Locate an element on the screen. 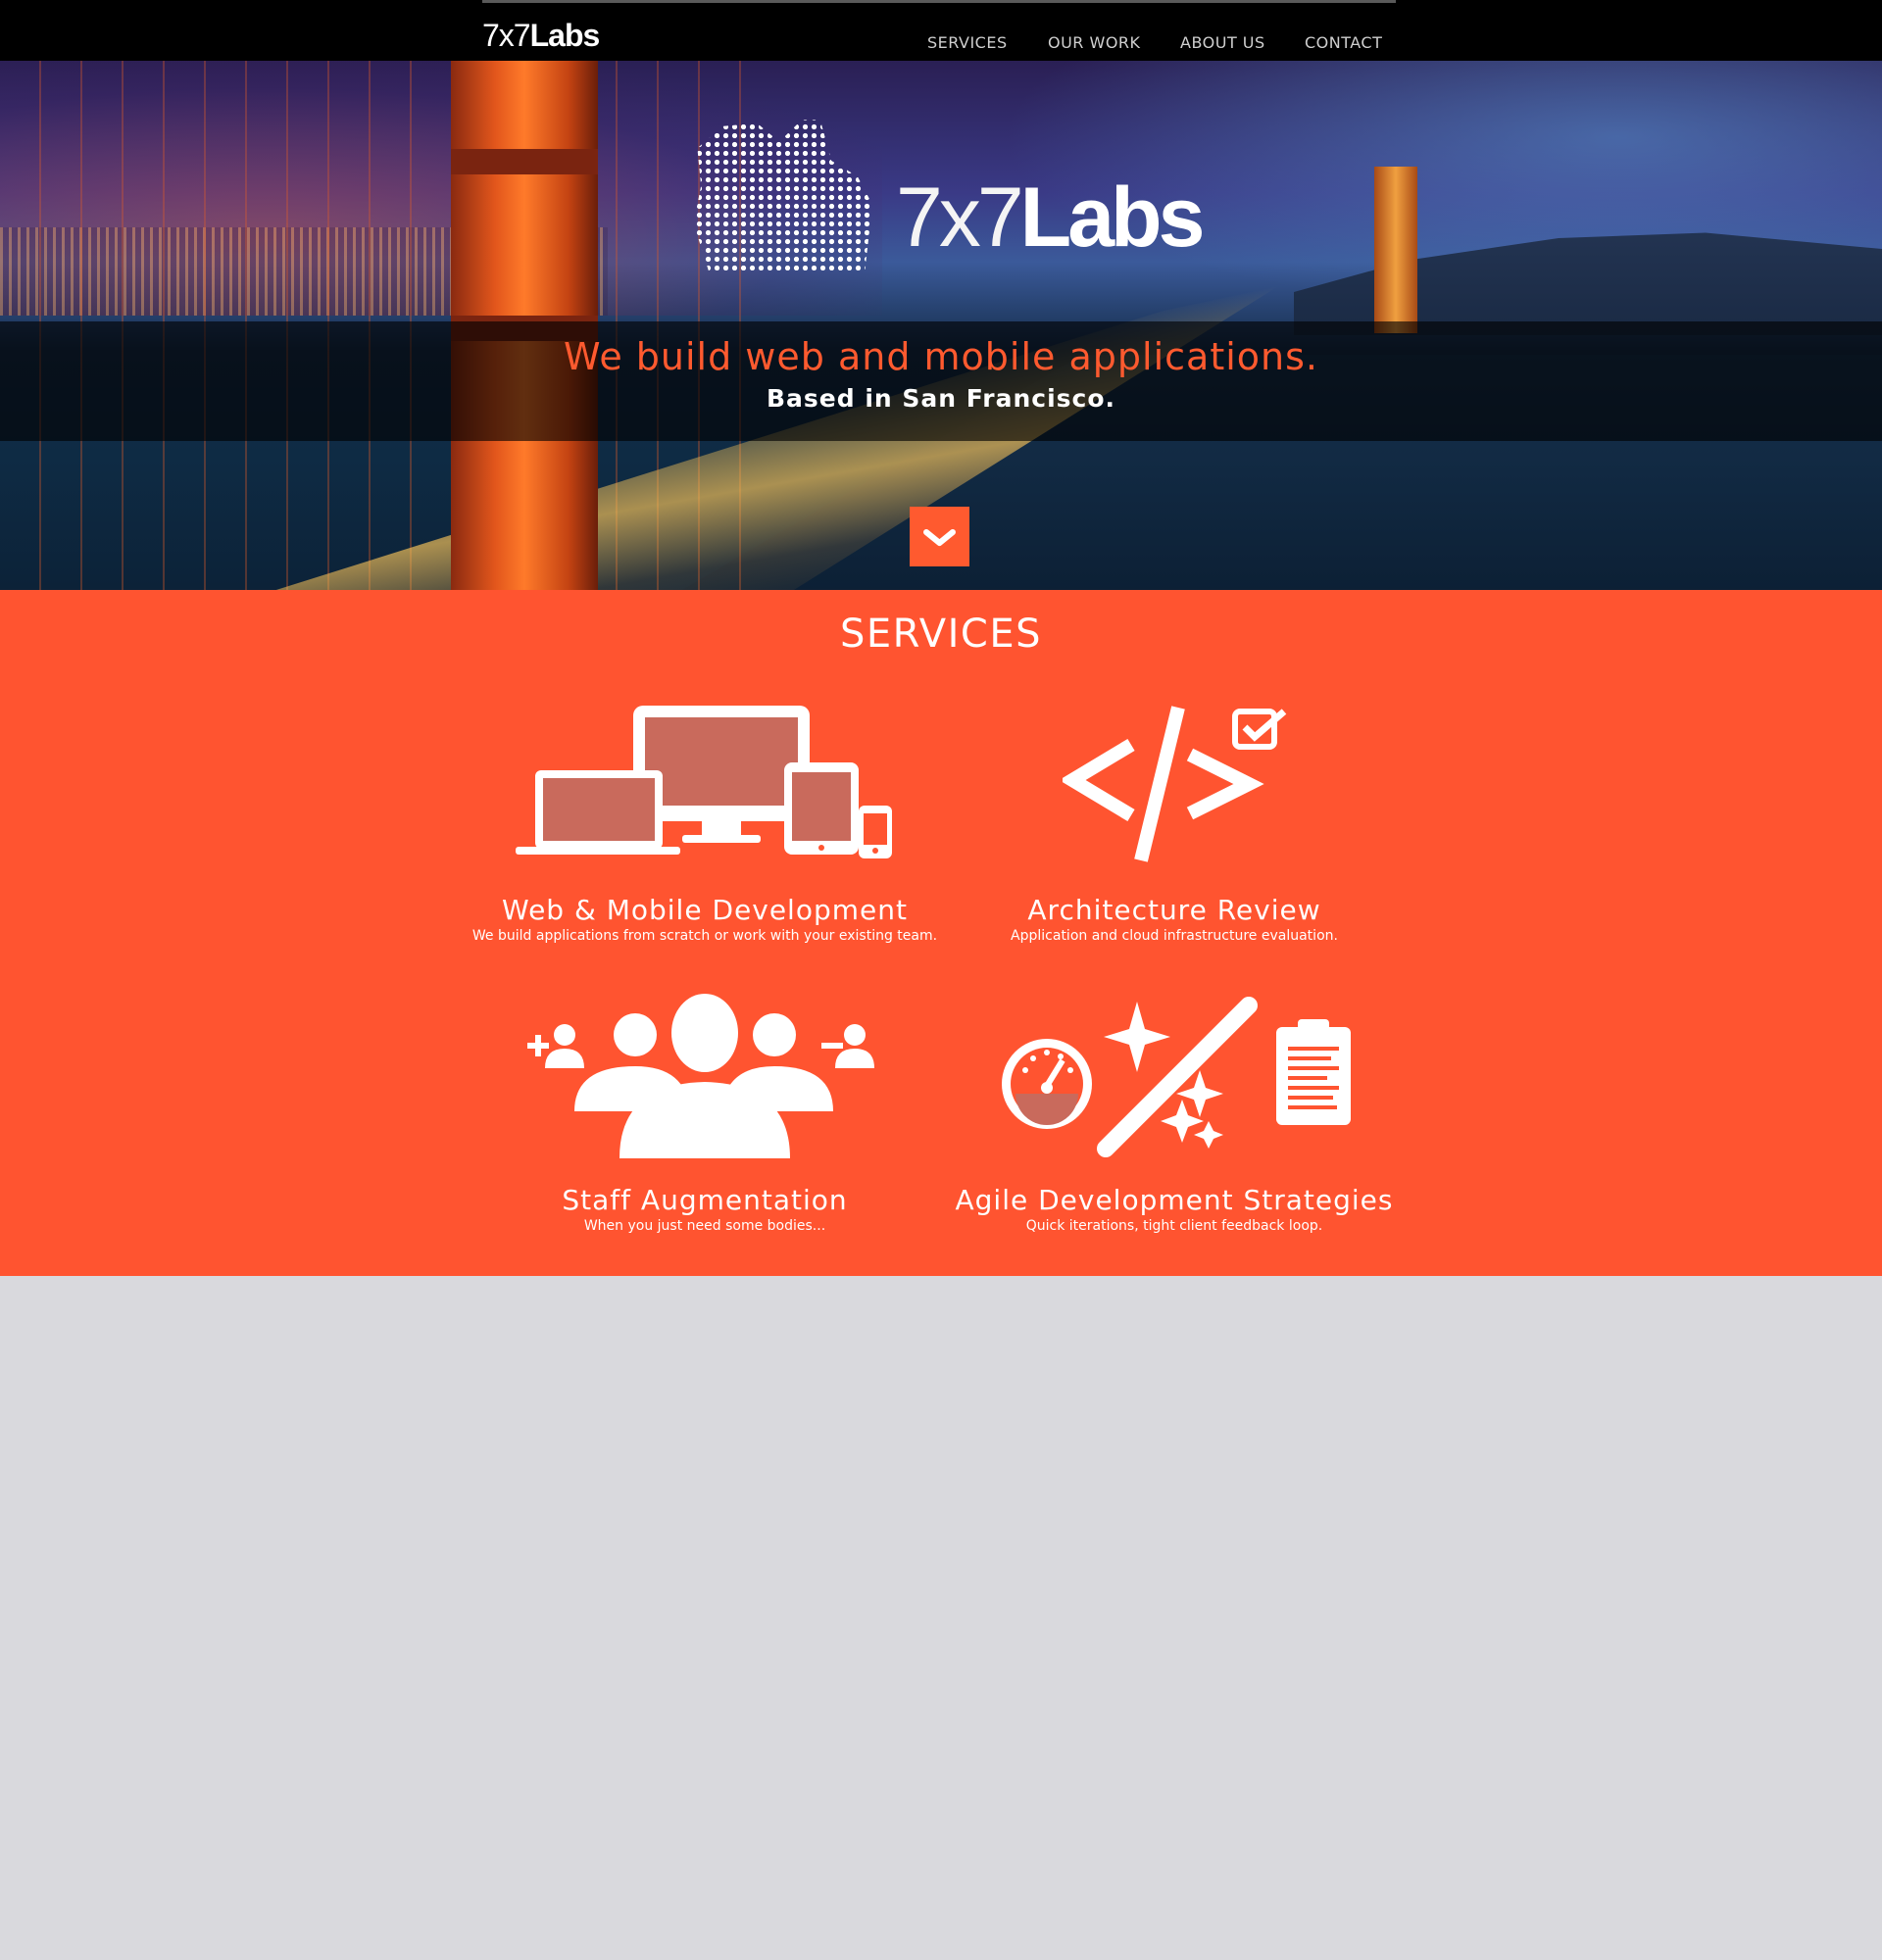 This screenshot has height=1960, width=1882. sf-dot-map-icon is located at coordinates (783, 195).